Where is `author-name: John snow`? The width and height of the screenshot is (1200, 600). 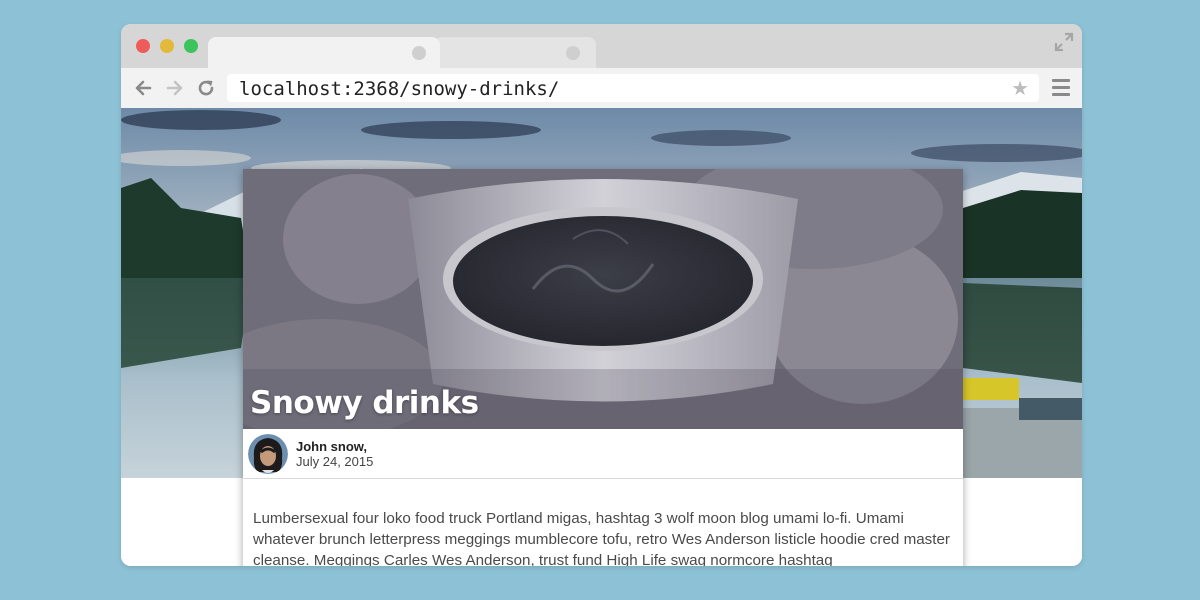
author-name: John snow is located at coordinates (329, 446).